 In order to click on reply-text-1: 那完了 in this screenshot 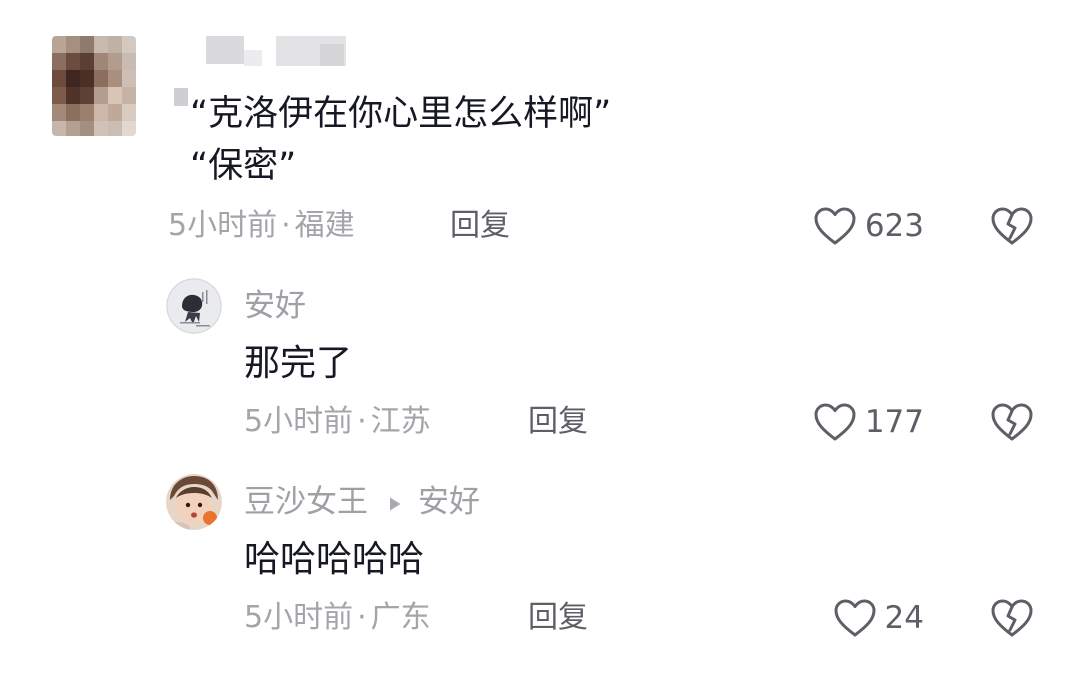, I will do `click(298, 363)`.